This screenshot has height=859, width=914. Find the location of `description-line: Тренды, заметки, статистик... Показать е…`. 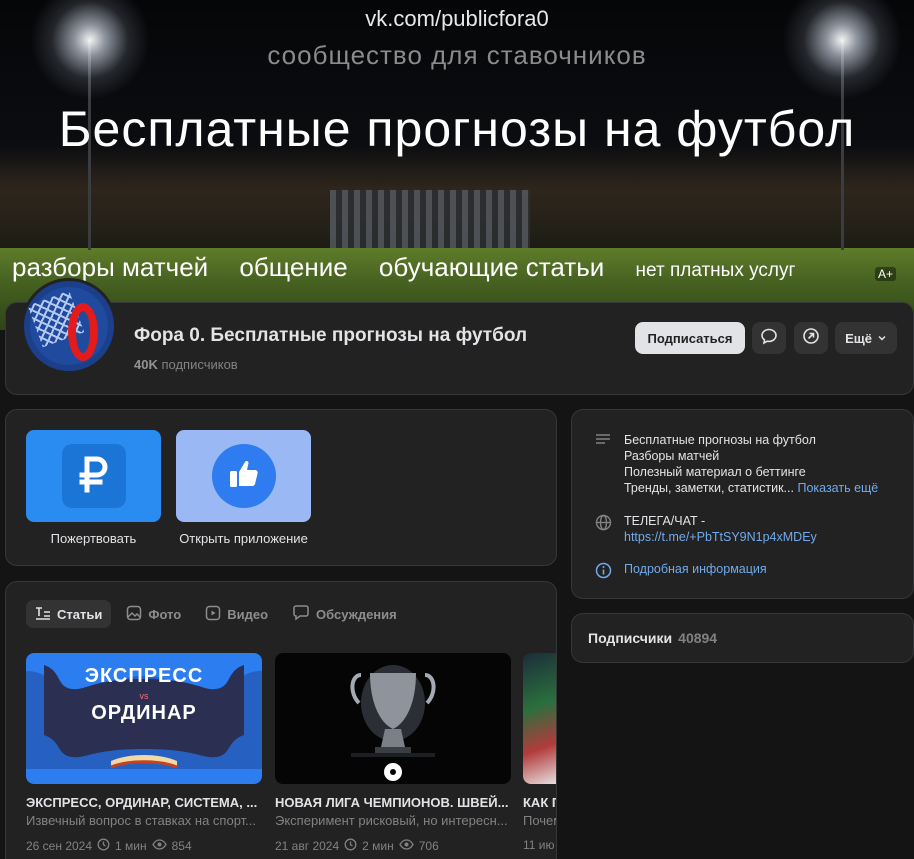

description-line: Тренды, заметки, статистик... Показать е… is located at coordinates (751, 488).